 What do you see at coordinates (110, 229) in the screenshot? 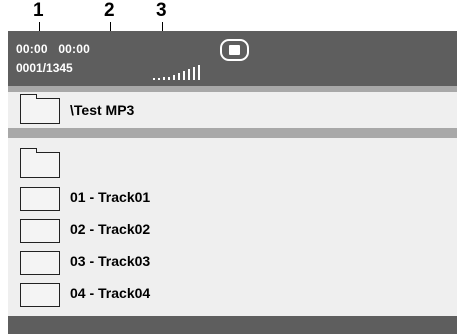
I see `track-label: 02 - Track02` at bounding box center [110, 229].